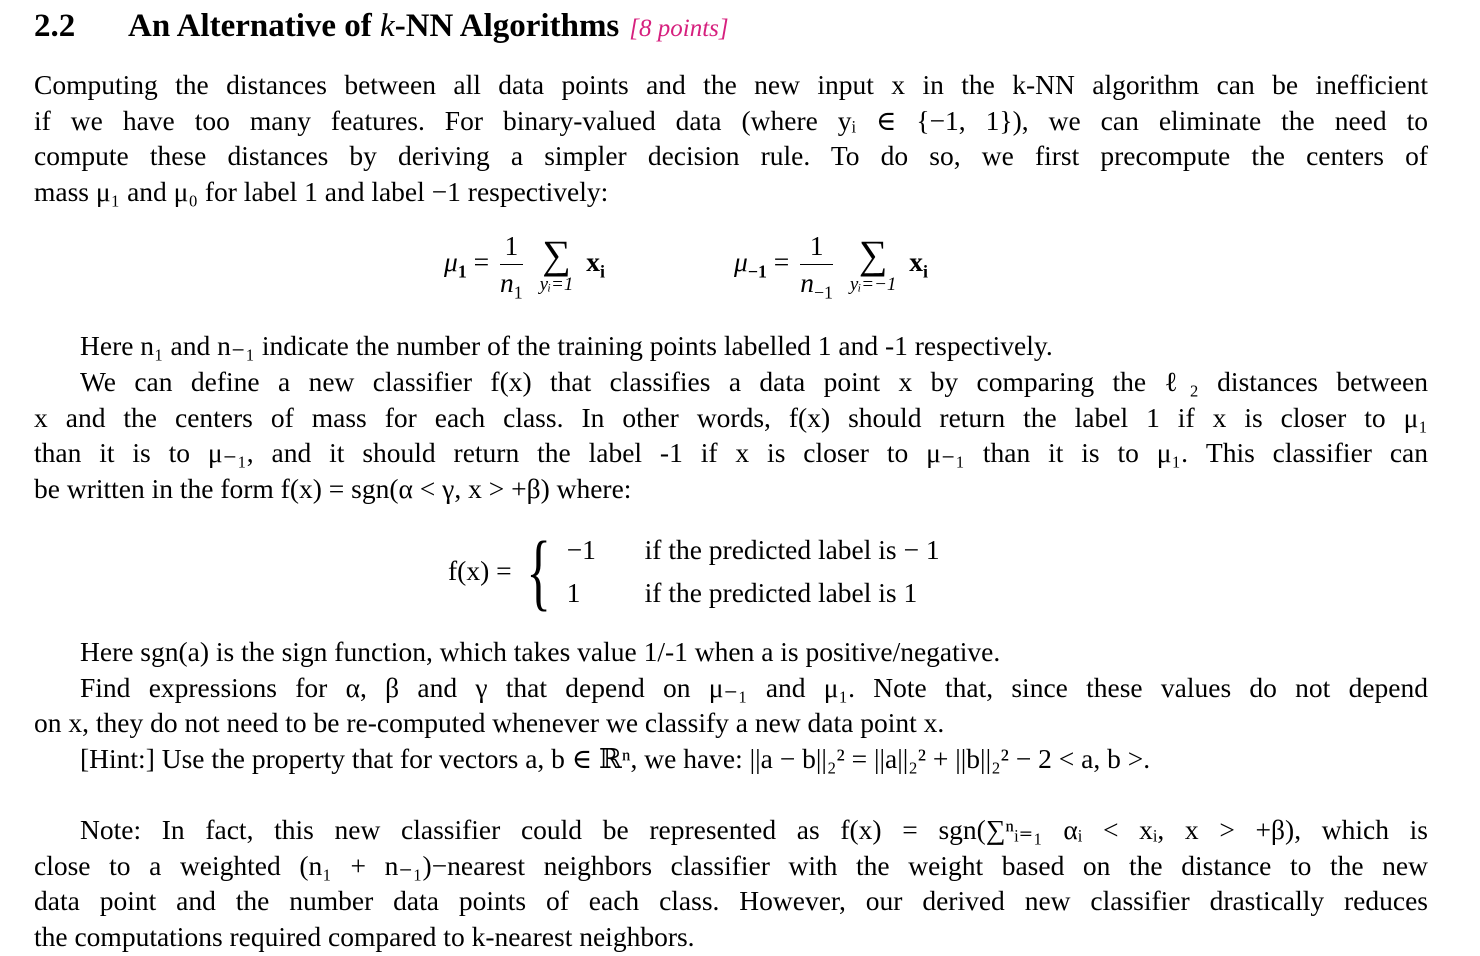 This screenshot has width=1480, height=956. I want to click on section-title-post: -NN Algorithms, so click(507, 26).